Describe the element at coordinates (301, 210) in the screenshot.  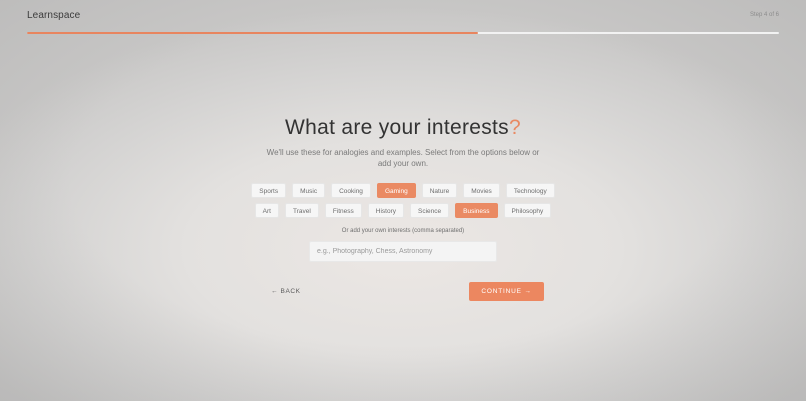
I see `interest-chip-travel: Travel` at that location.